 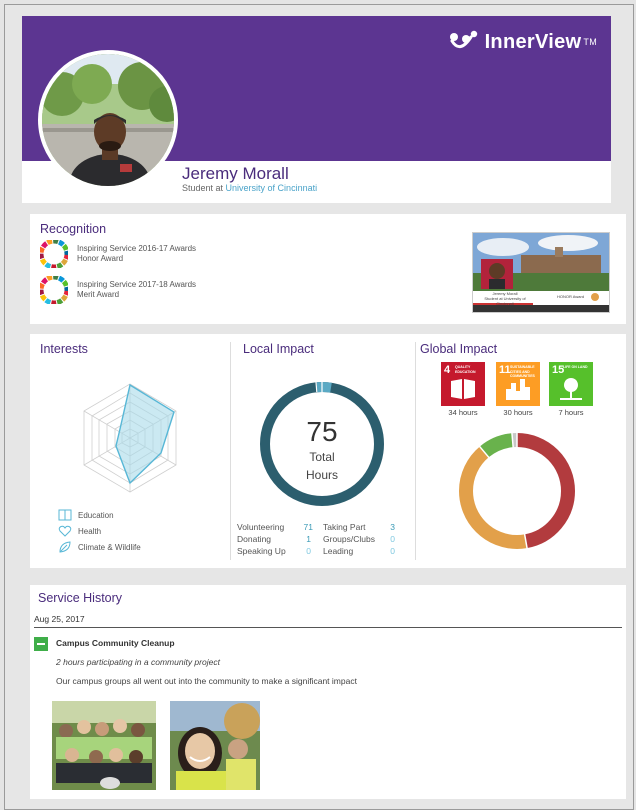 I want to click on stat-label: Volunteering, so click(x=261, y=527).